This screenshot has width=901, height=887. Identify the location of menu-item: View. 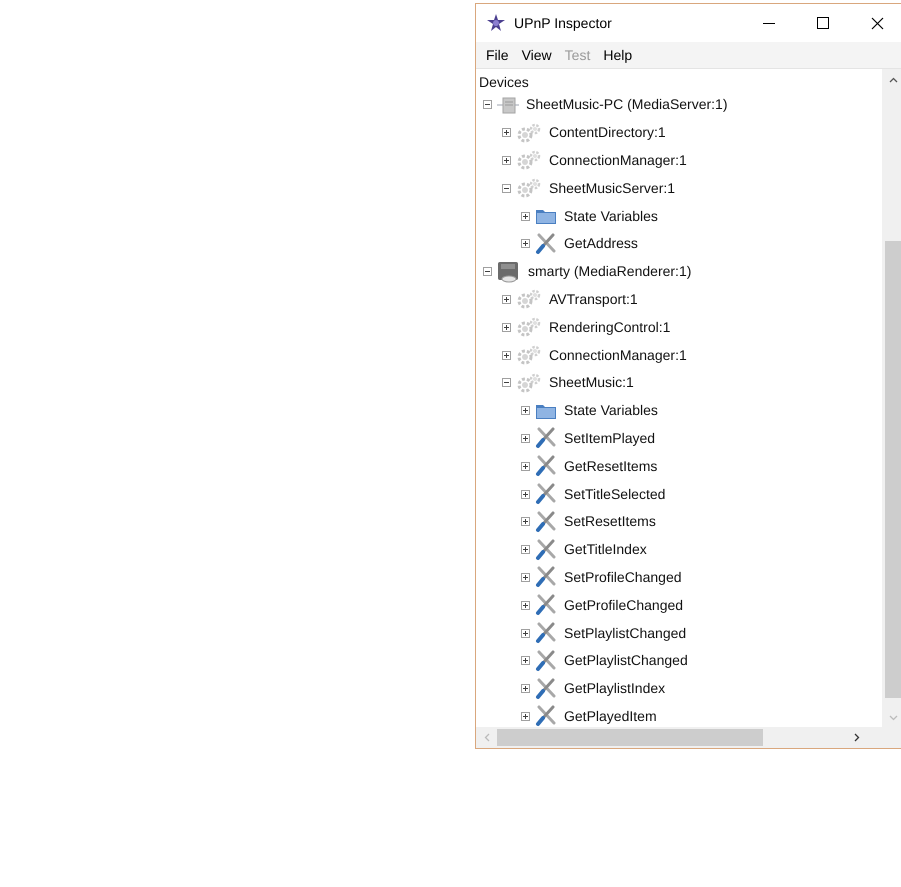
(536, 55).